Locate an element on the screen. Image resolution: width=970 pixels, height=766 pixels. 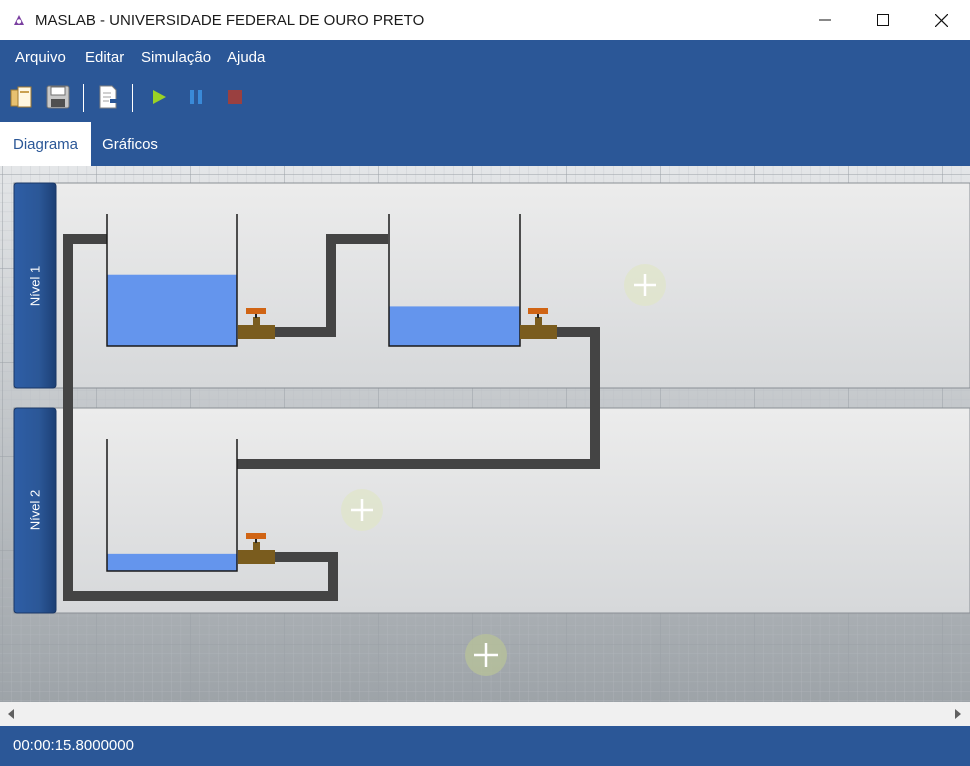
maslab-logo-icon is located at coordinates (19, 20).